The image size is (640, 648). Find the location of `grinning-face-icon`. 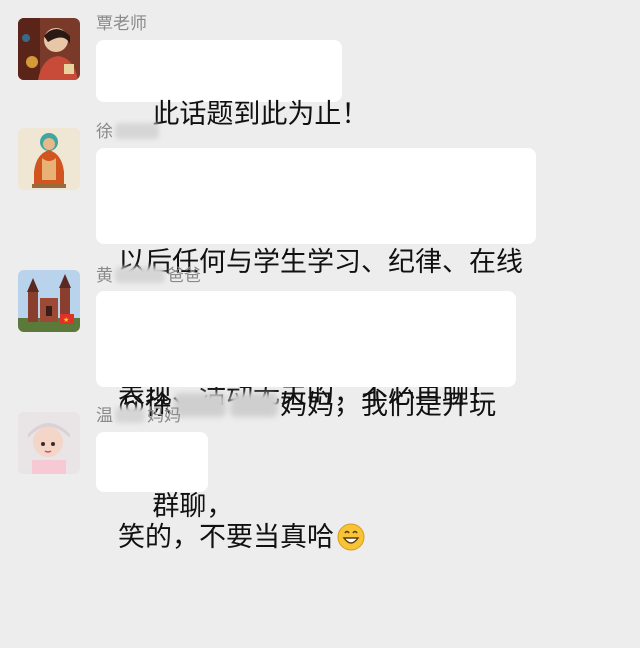

grinning-face-icon is located at coordinates (351, 537).